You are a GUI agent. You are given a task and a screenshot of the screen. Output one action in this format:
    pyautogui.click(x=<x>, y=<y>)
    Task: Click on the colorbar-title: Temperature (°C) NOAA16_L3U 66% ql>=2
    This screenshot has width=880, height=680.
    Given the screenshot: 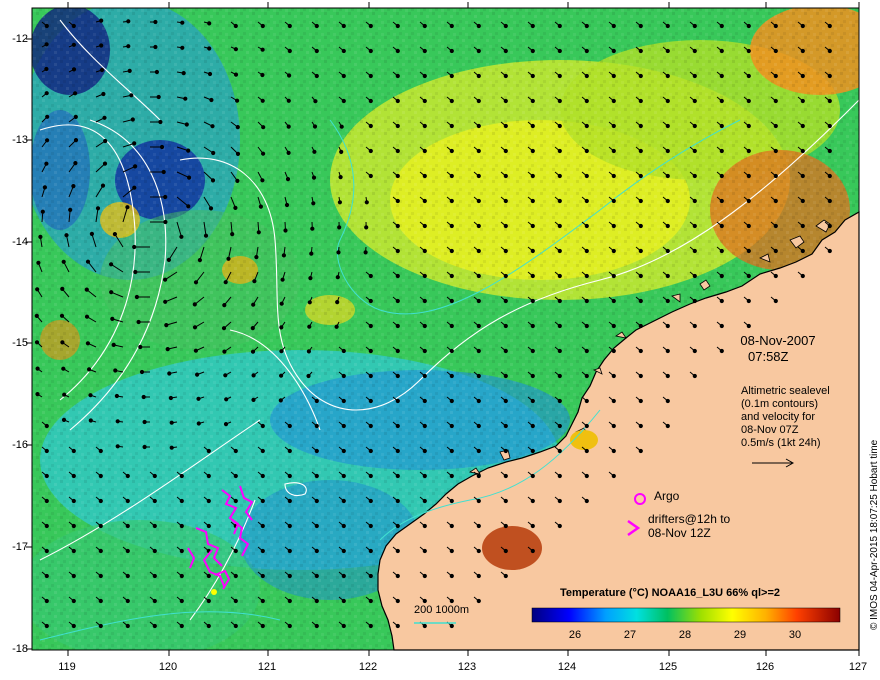 What is the action you would take?
    pyautogui.click(x=670, y=593)
    